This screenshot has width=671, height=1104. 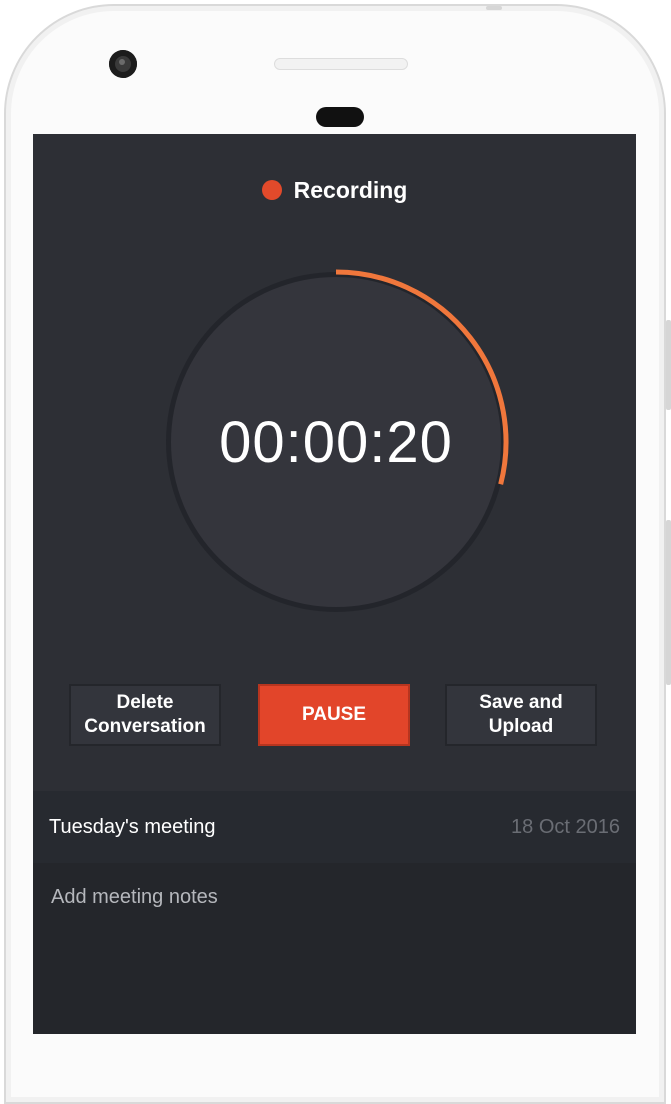 I want to click on top-button, so click(x=494, y=8).